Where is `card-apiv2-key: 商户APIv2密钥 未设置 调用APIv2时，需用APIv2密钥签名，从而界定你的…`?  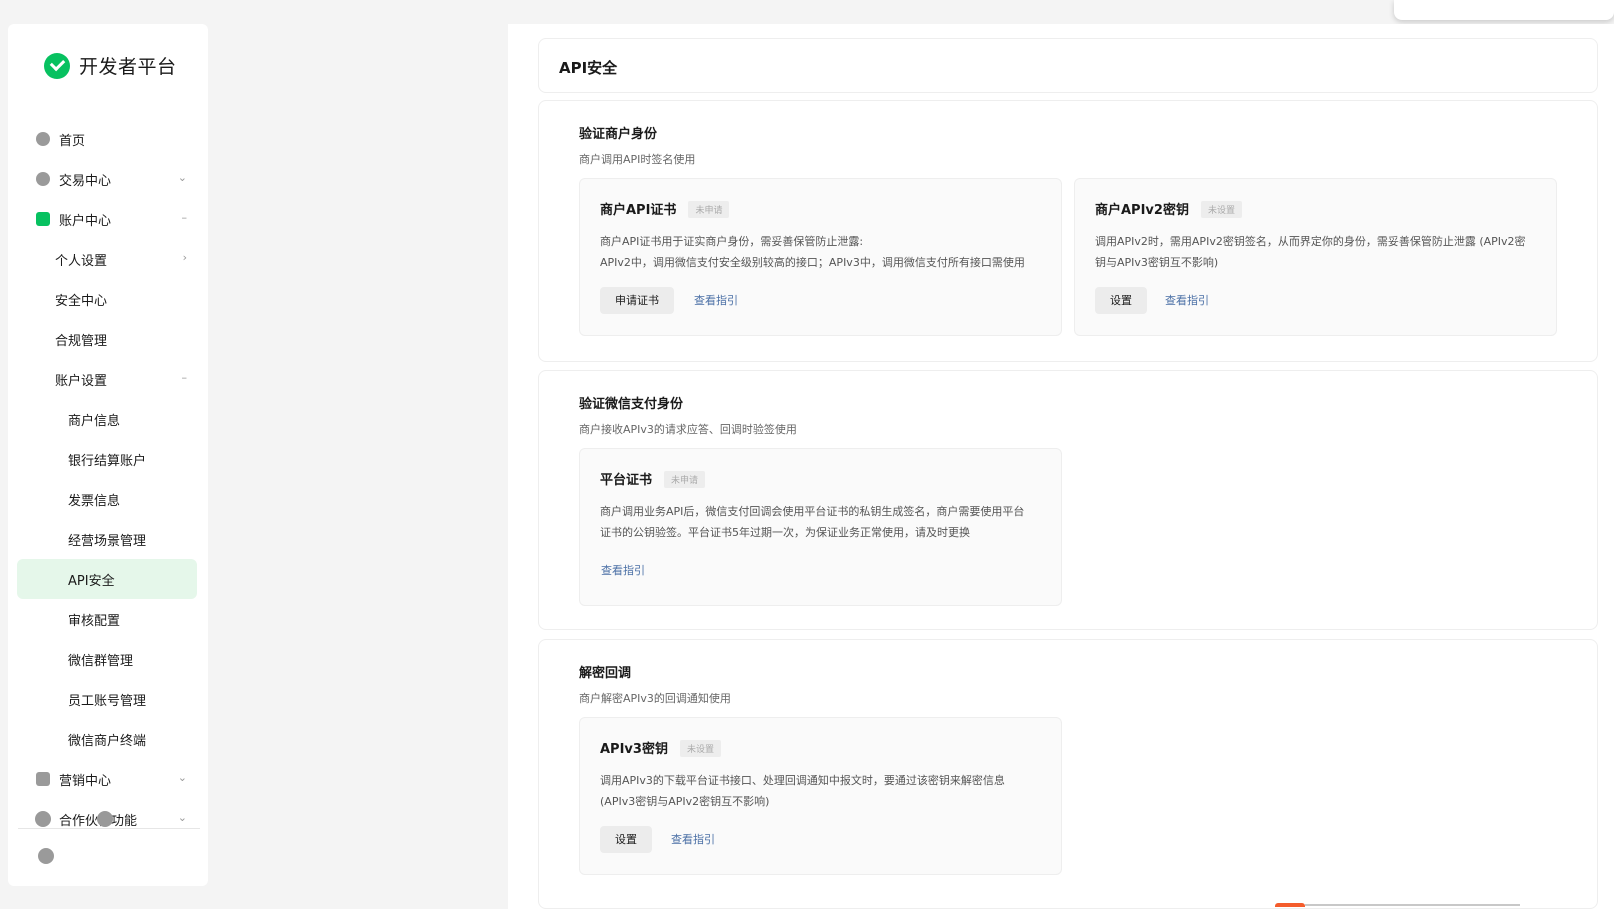 card-apiv2-key: 商户APIv2密钥 未设置 调用APIv2时，需用APIv2密钥签名，从而界定你的… is located at coordinates (1315, 257).